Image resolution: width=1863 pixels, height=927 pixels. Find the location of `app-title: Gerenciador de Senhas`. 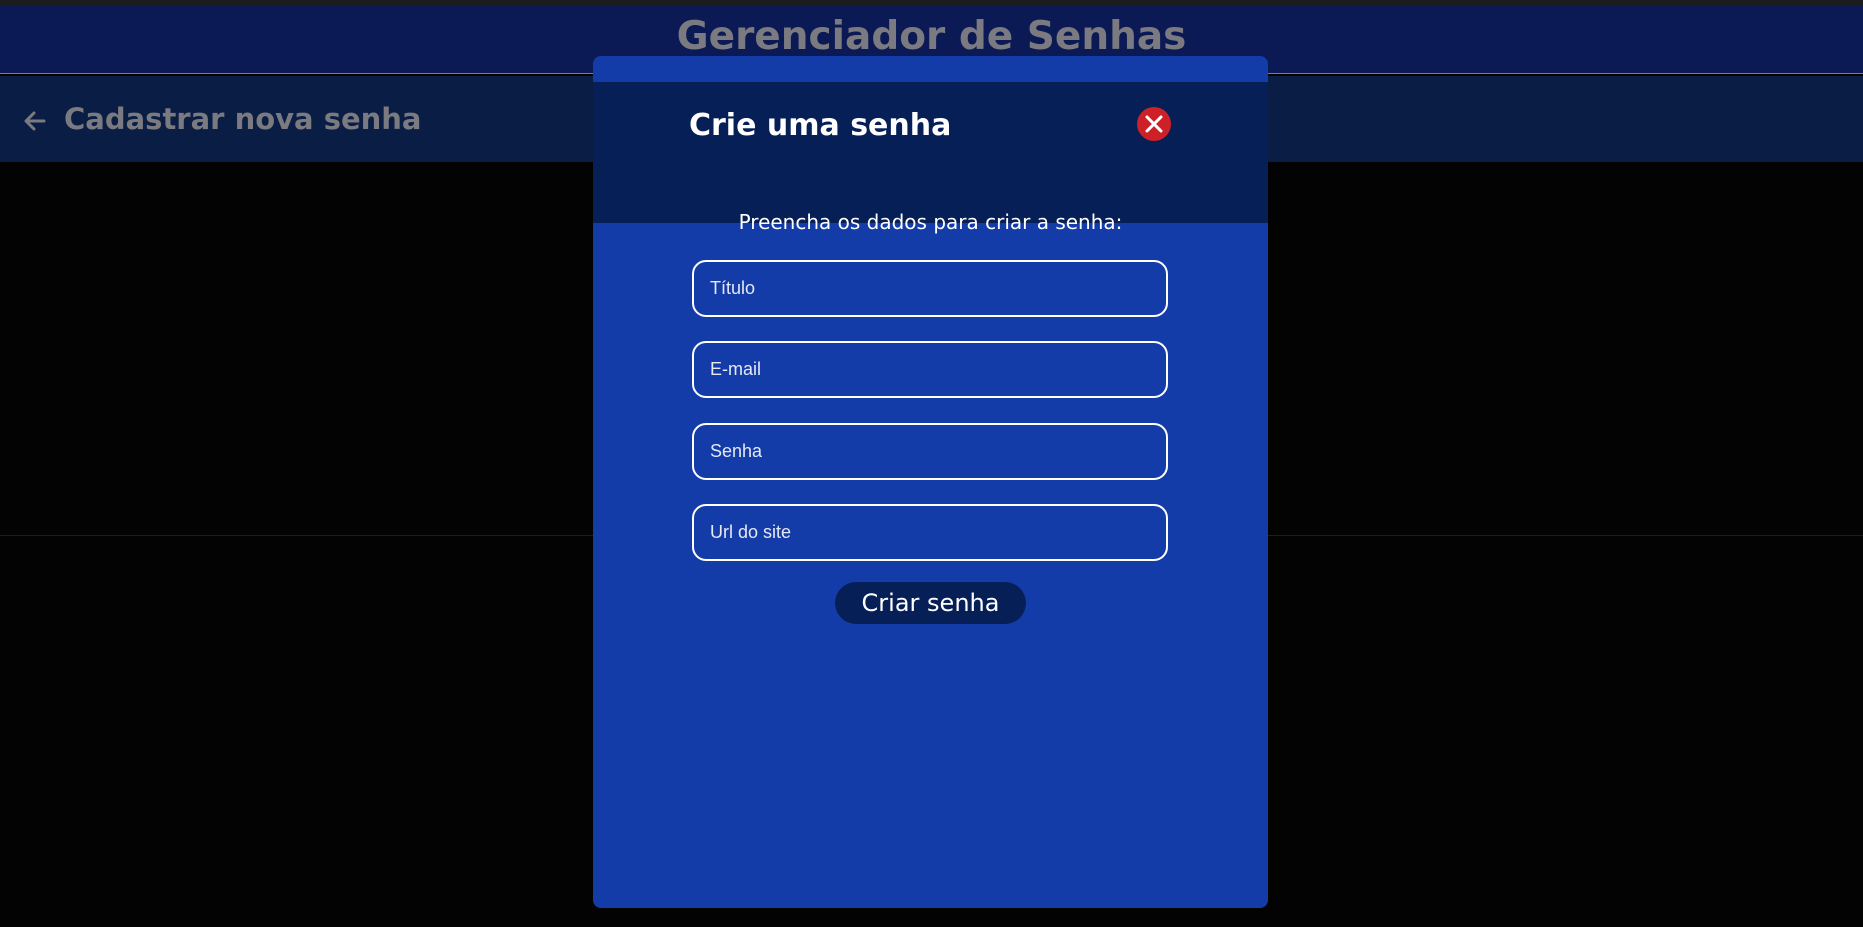

app-title: Gerenciador de Senhas is located at coordinates (931, 36).